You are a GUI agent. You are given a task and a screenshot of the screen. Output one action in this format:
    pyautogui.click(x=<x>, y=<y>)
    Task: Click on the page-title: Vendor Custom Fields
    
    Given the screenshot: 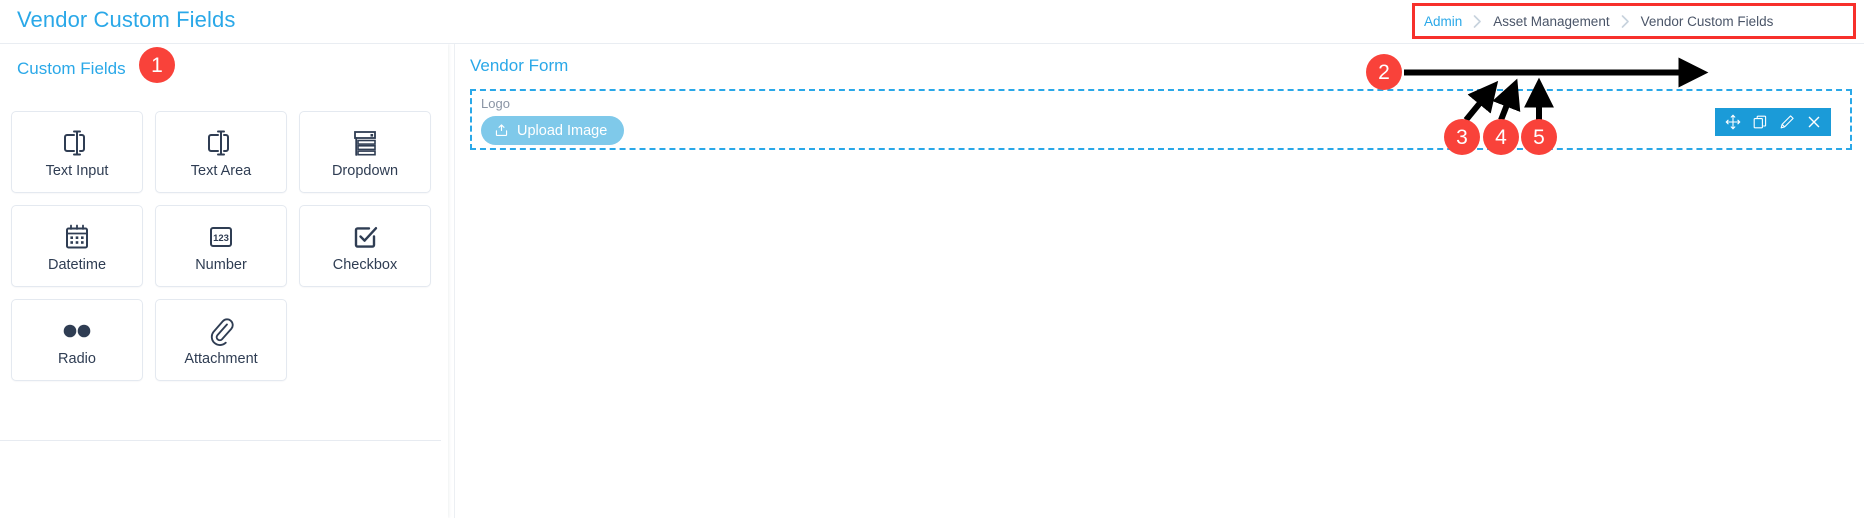 What is the action you would take?
    pyautogui.click(x=126, y=19)
    